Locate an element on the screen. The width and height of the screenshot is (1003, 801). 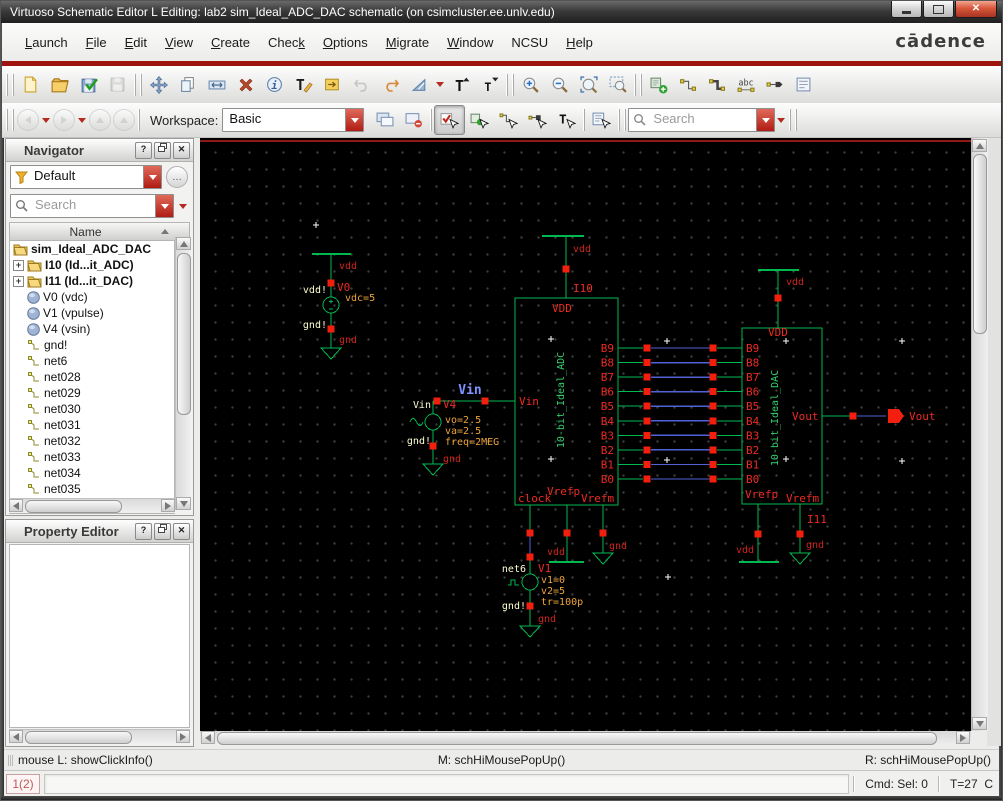
workspace-select: Basic is located at coordinates (293, 120).